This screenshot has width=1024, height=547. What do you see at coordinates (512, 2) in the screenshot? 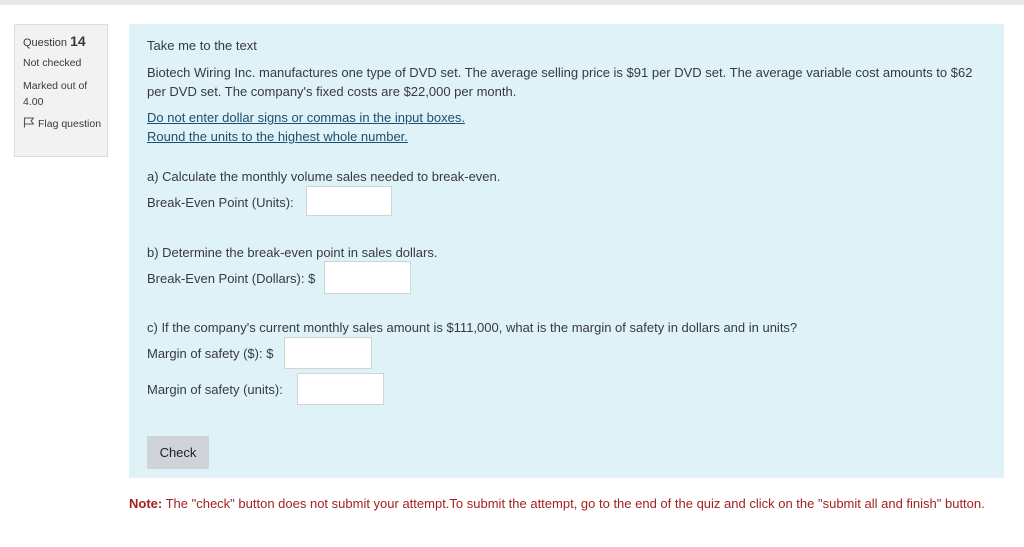
I see `top-border` at bounding box center [512, 2].